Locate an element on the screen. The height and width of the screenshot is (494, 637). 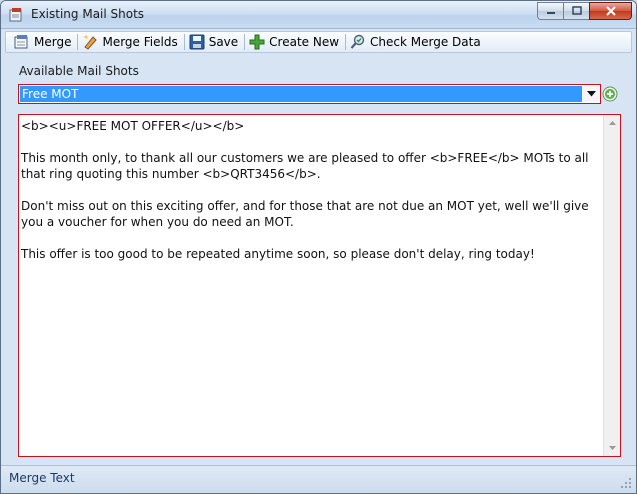
merge-label: Merge is located at coordinates (53, 42).